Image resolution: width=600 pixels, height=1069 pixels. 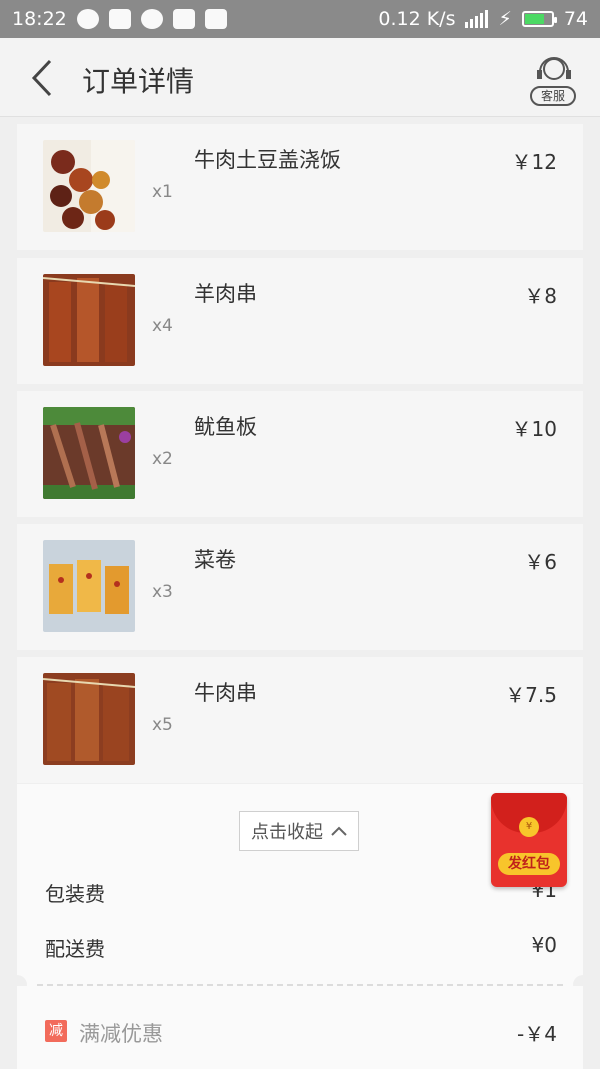 What do you see at coordinates (300, 77) in the screenshot?
I see `header: 订单详情 客服` at bounding box center [300, 77].